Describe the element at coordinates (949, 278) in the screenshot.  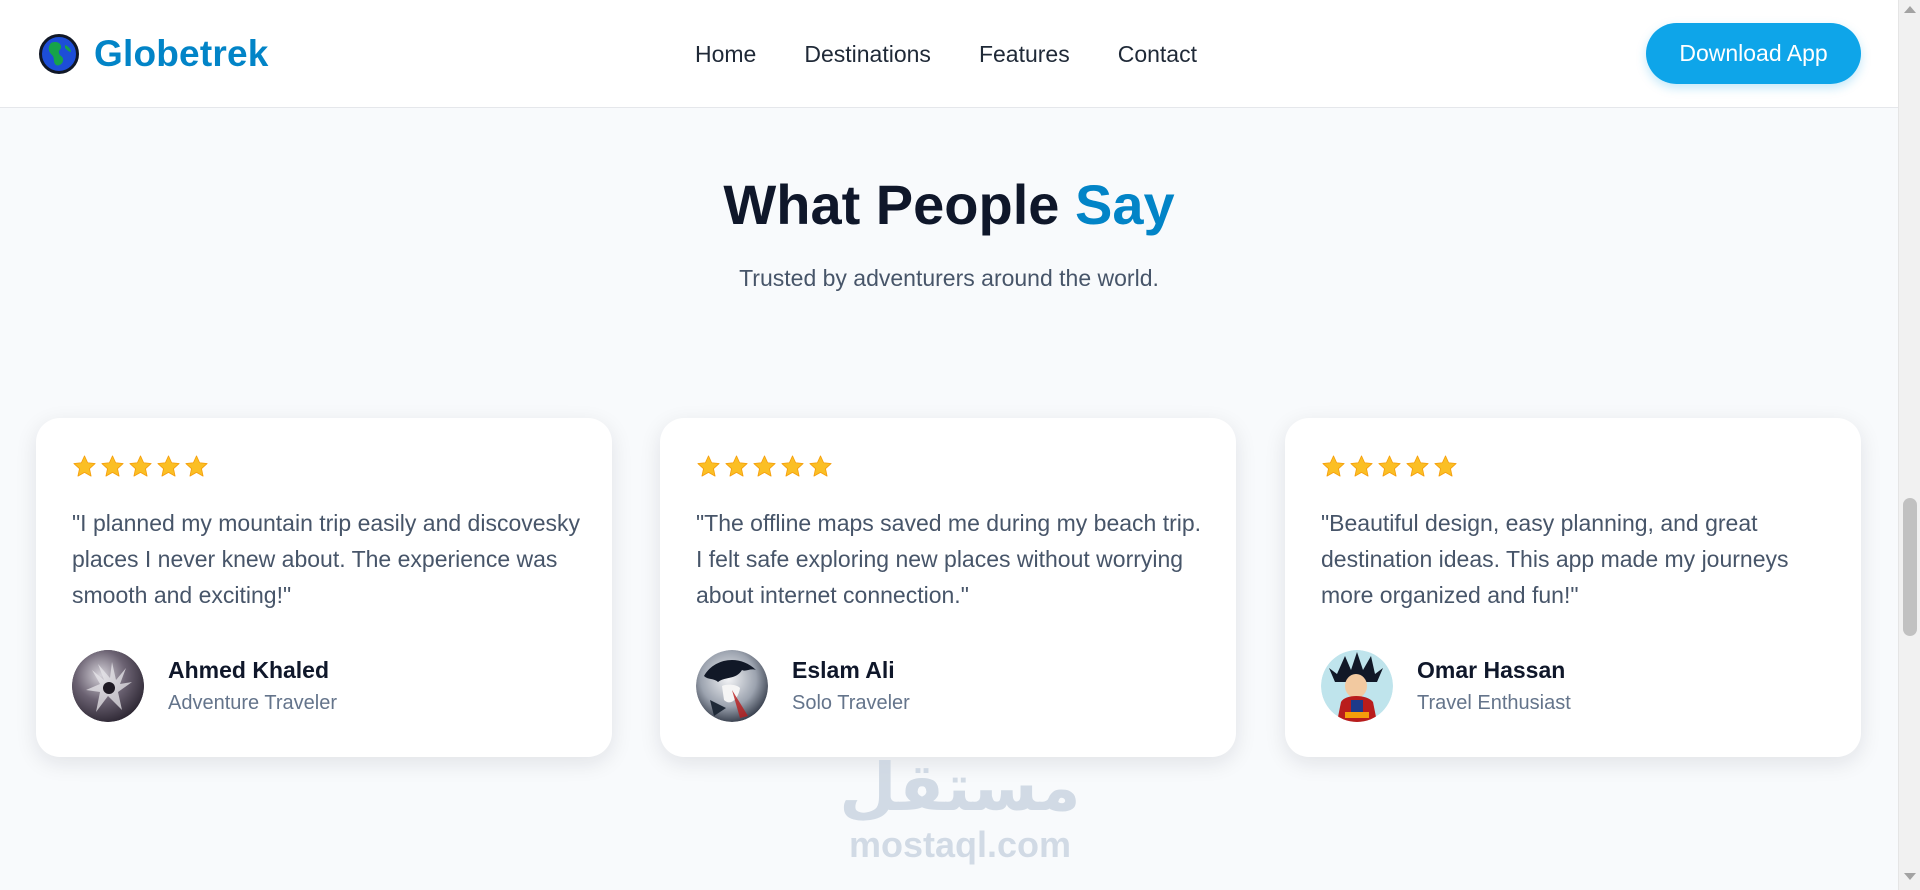
I see `section-subtitle: Trusted by adventurers around the world.` at that location.